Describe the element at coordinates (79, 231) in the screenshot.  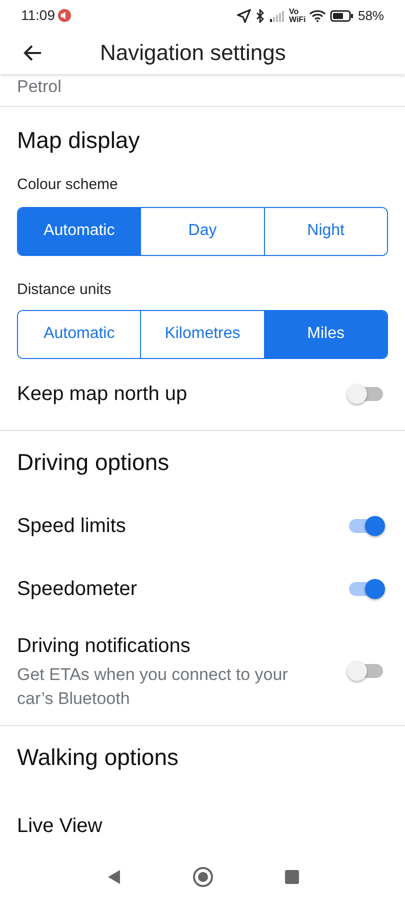
I see `segment-option: Automatic` at that location.